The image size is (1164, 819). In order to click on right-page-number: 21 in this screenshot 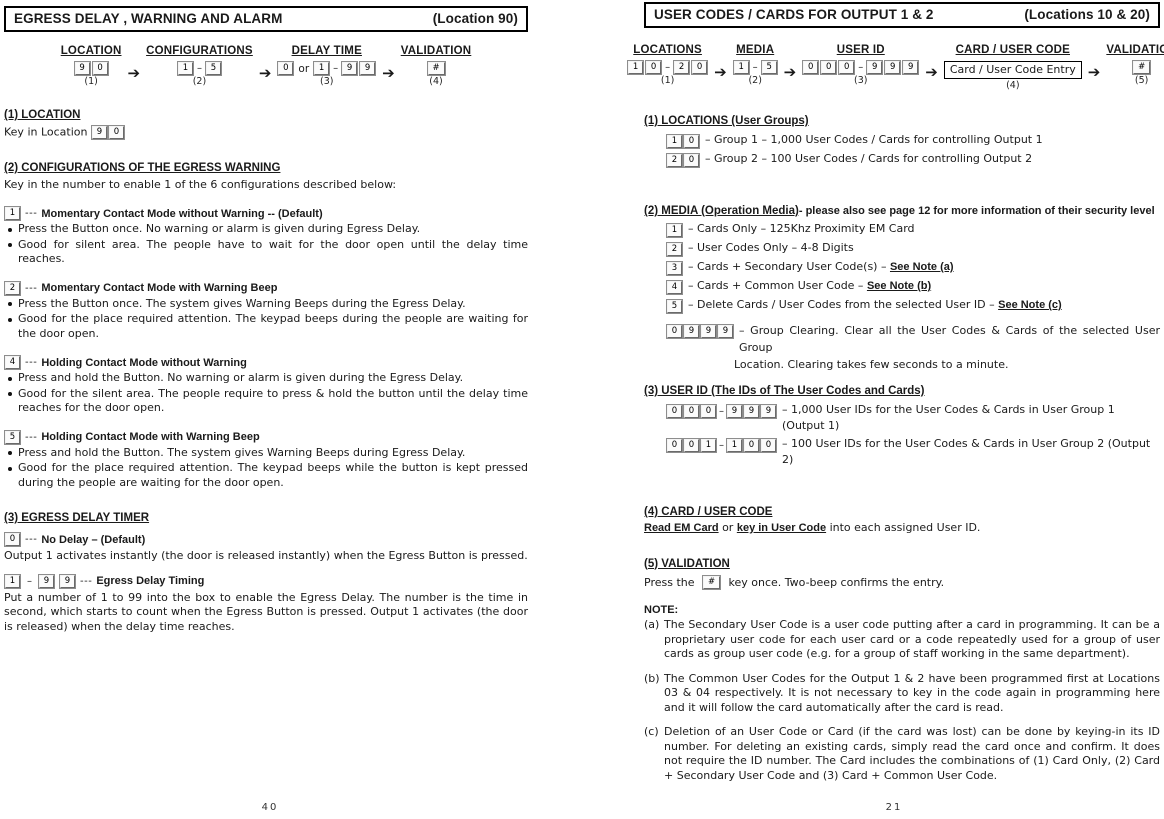, I will do `click(894, 807)`.